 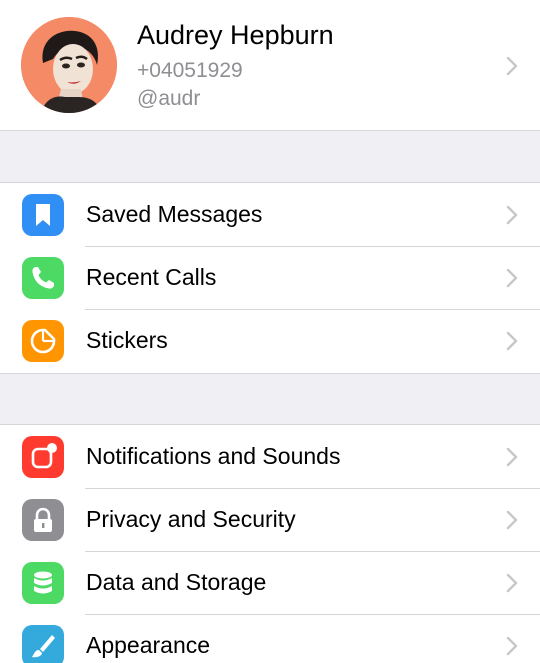 I want to click on sticker-icon, so click(x=43, y=341).